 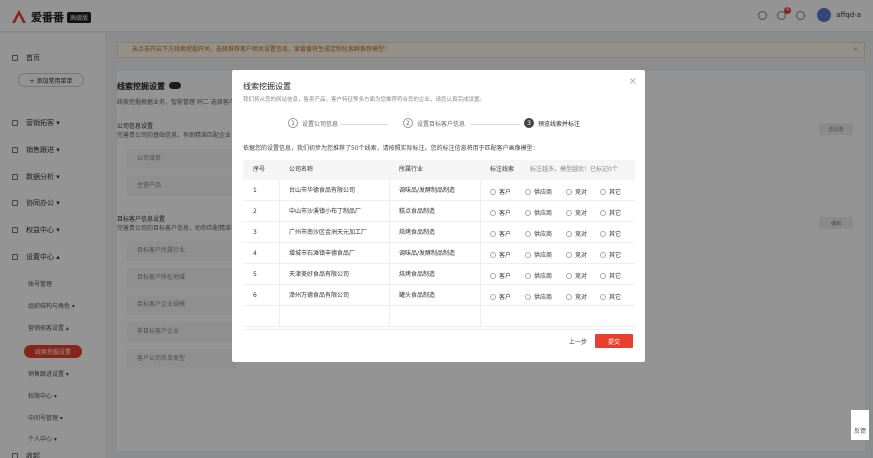 I want to click on col-hint: 标注越多，模型越优！已标记0个, so click(x=574, y=169).